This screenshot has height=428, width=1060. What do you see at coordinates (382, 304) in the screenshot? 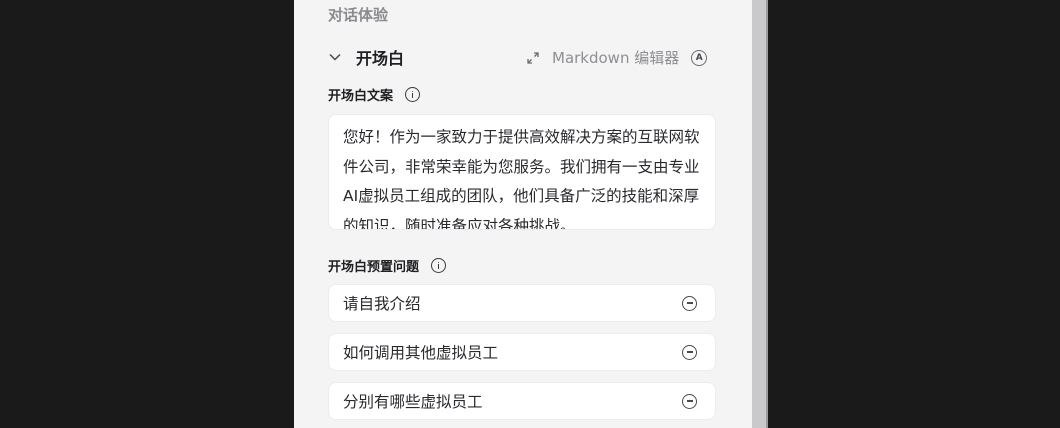
I see `preset-question-text: 请自我介绍` at bounding box center [382, 304].